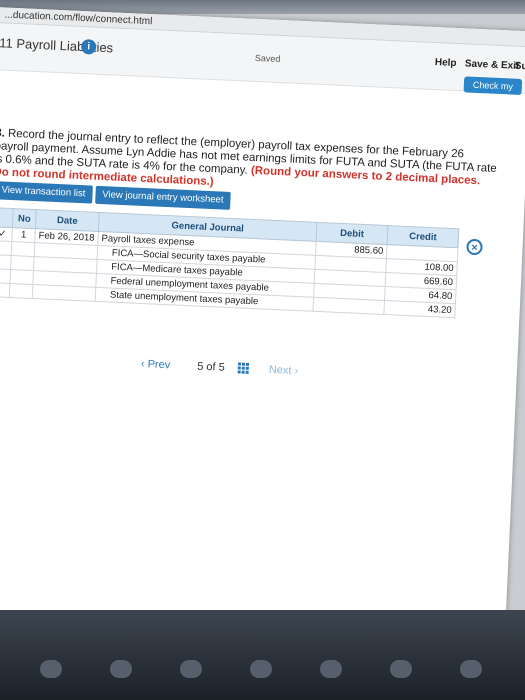 This screenshot has width=525, height=700. Describe the element at coordinates (520, 67) in the screenshot. I see `submit-button: Subm` at that location.